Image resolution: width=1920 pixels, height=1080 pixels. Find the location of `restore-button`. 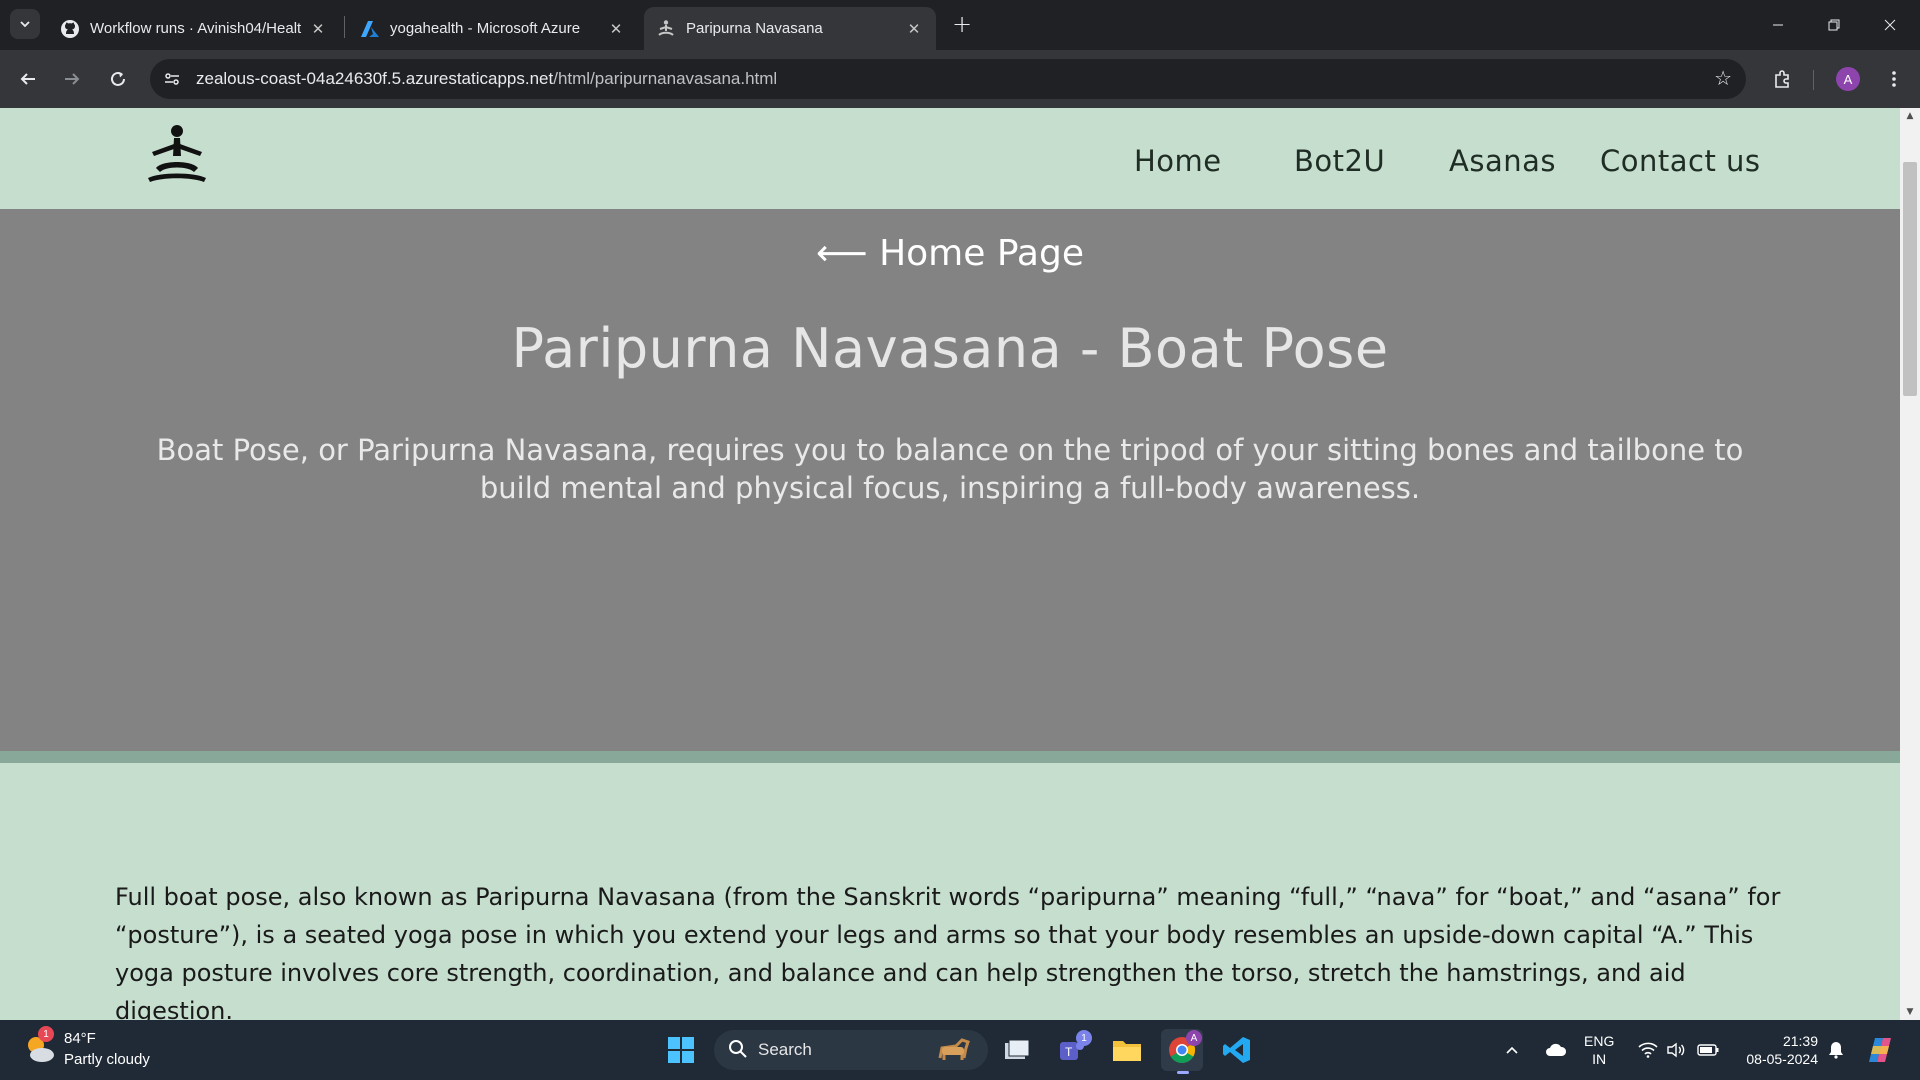

restore-button is located at coordinates (1834, 25).